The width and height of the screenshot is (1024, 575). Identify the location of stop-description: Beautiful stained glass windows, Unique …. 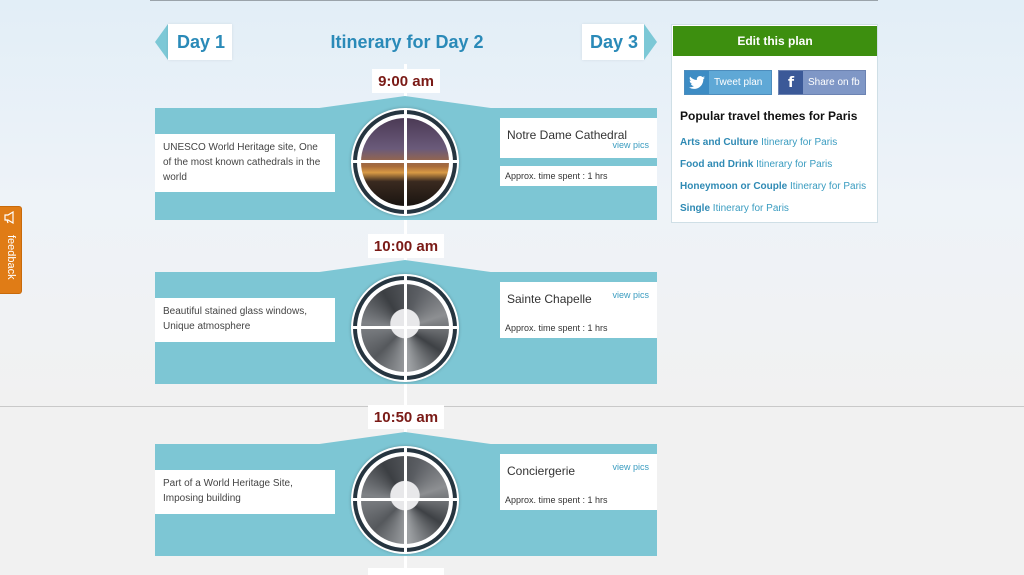
(245, 320).